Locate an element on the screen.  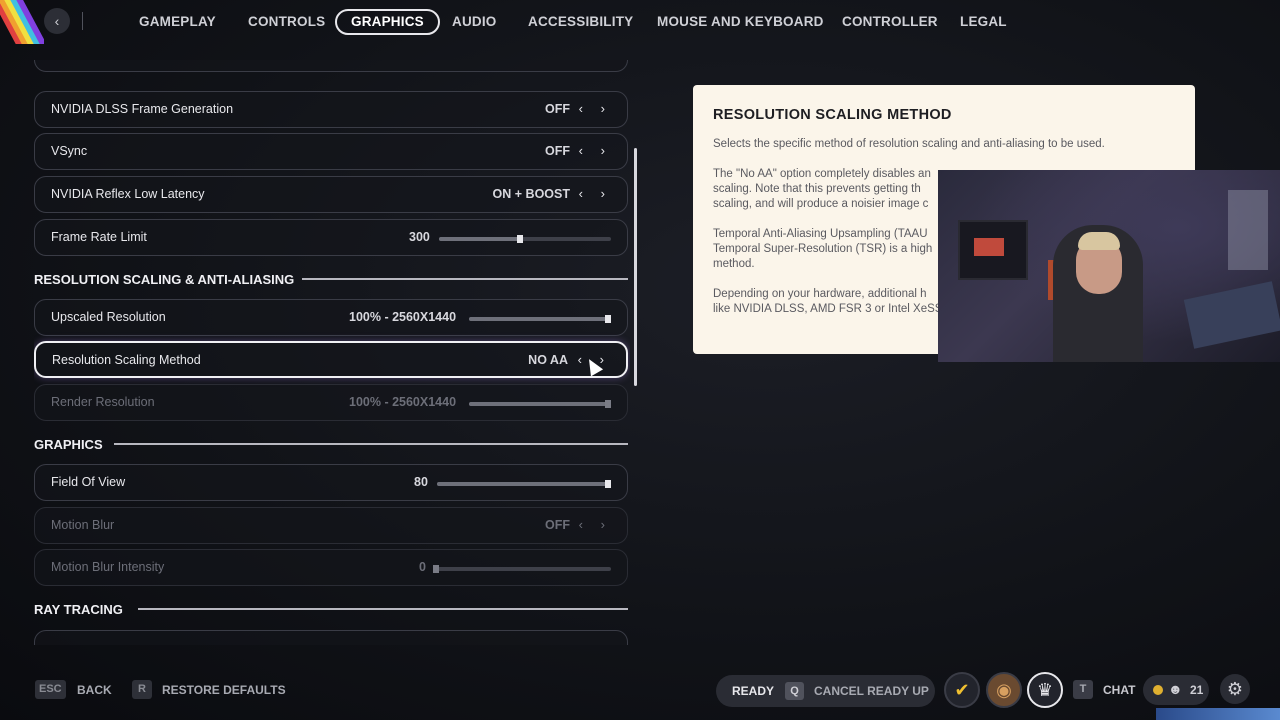
setting-row-vsync: VSync OFF ‹ › is located at coordinates (331, 151).